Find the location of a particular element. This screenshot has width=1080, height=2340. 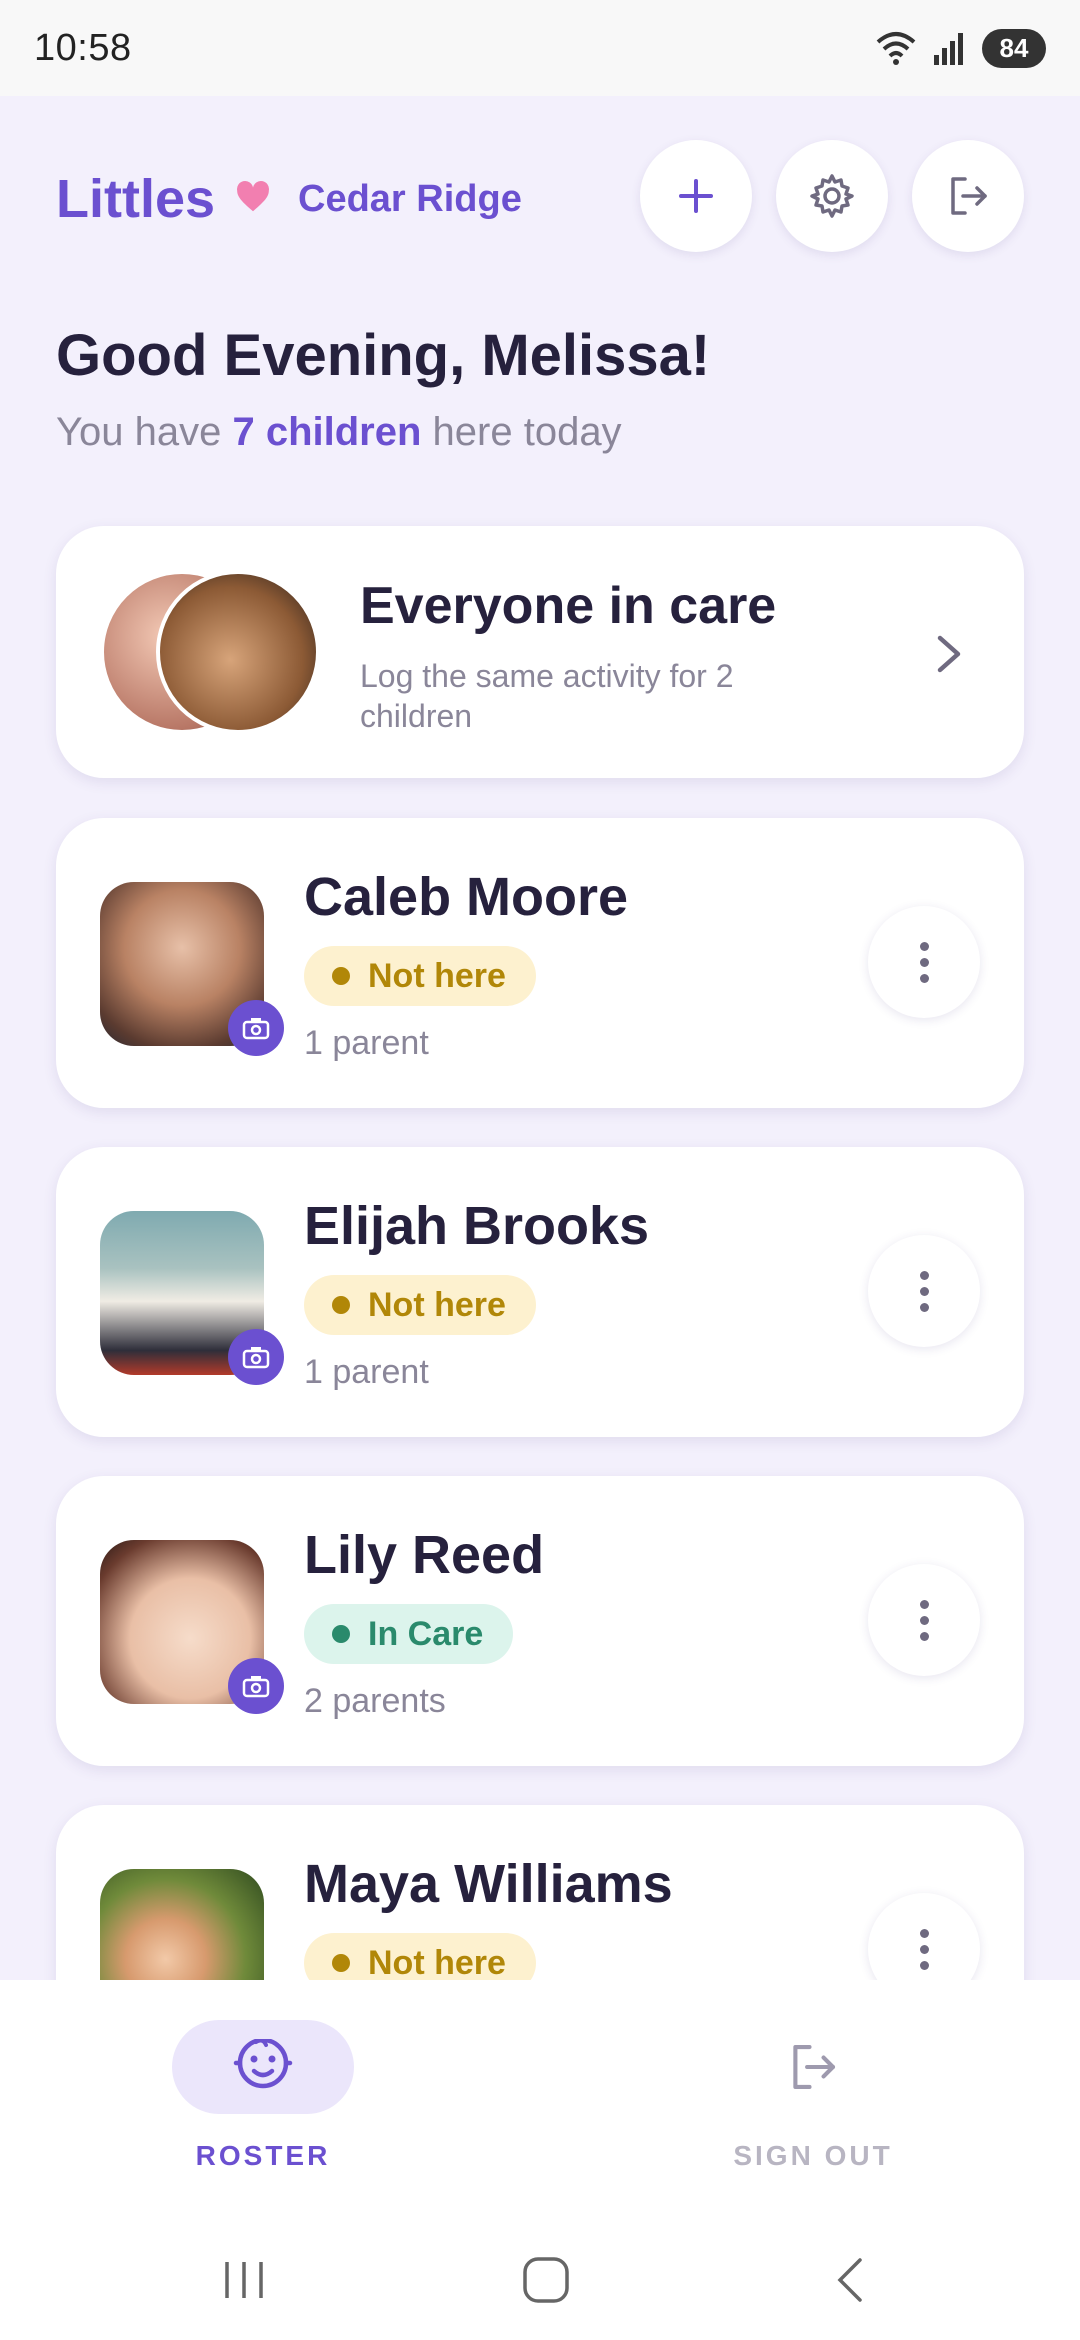

child-name: Maya Williams is located at coordinates (488, 1884).